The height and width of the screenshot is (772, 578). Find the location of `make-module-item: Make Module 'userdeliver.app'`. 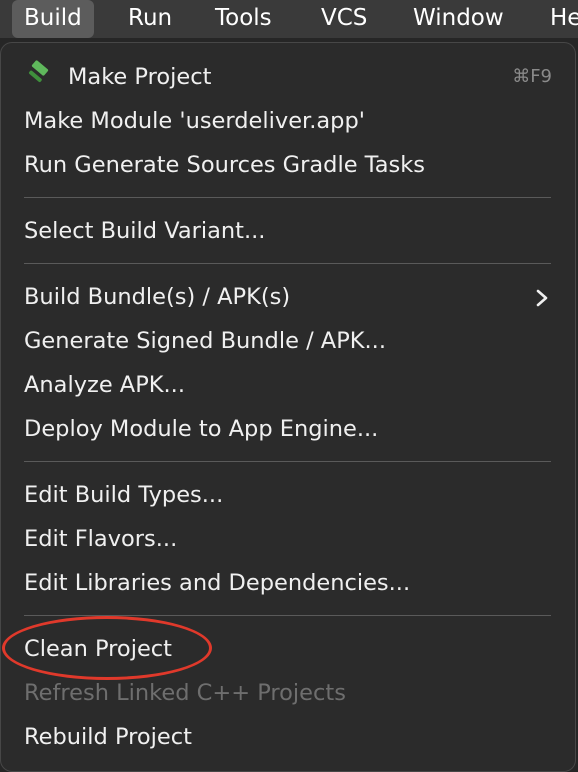

make-module-item: Make Module 'userdeliver.app' is located at coordinates (194, 121).